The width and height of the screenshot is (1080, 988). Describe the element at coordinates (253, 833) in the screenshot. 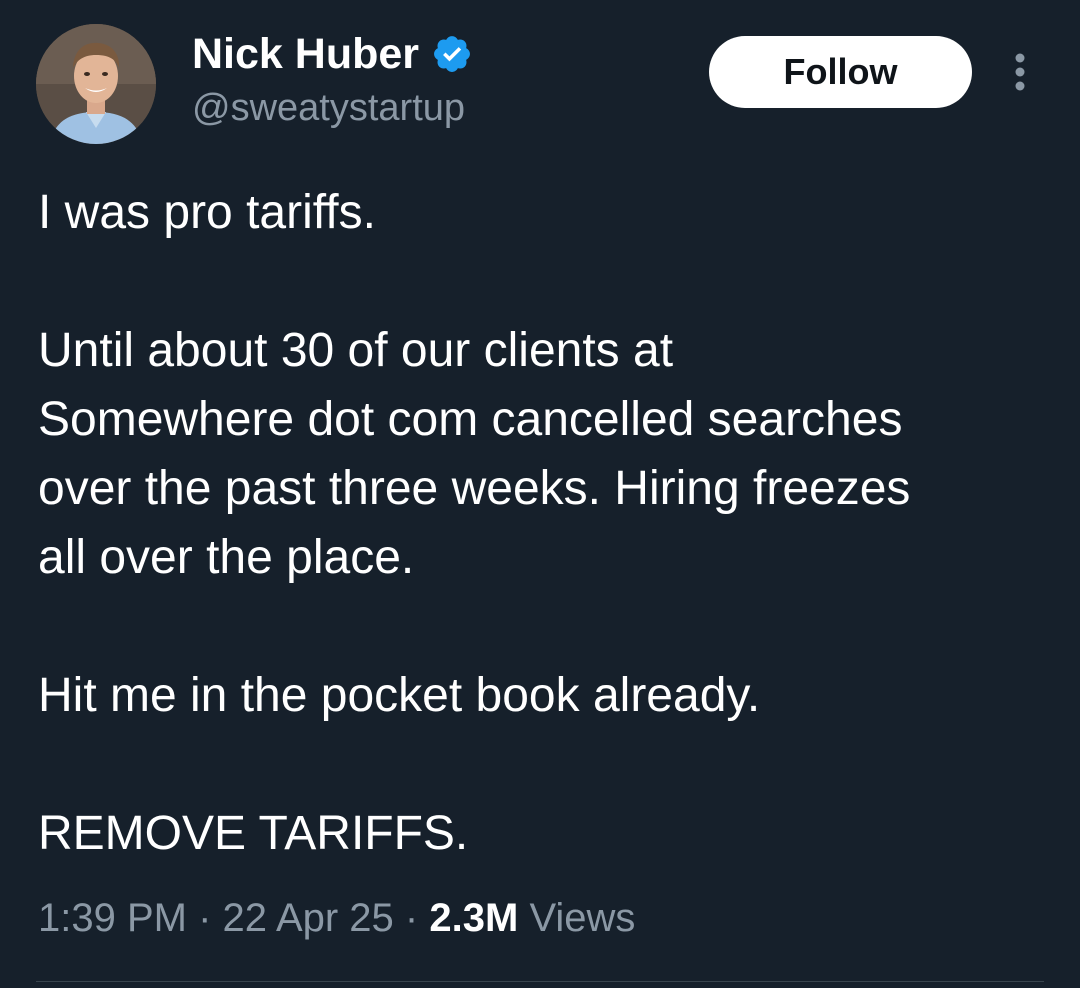

I see `tweet-paragraph: REMOVE TARIFFS.` at that location.